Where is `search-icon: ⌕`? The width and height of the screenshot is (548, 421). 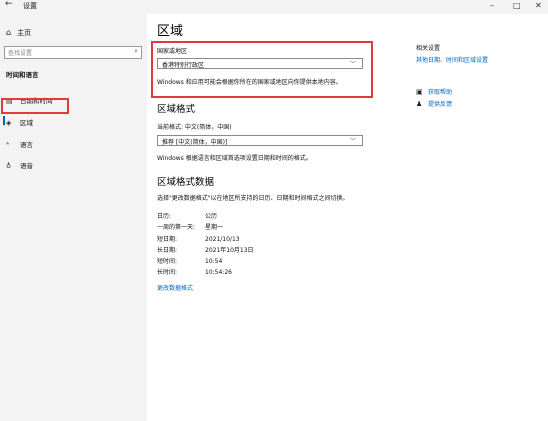
search-icon: ⌕ is located at coordinates (136, 51).